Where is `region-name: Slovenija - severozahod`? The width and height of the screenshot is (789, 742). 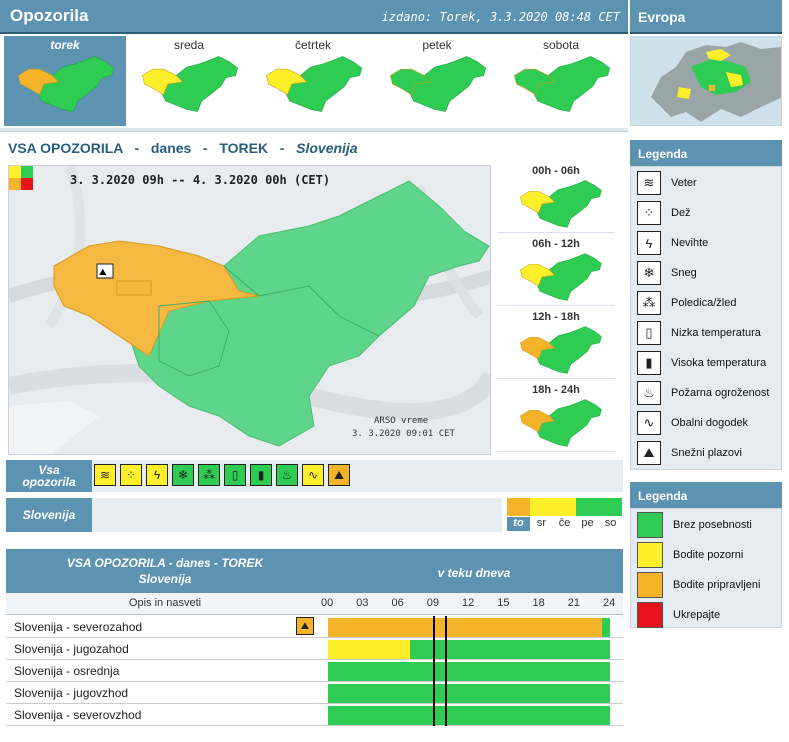 region-name: Slovenija - severozahod is located at coordinates (78, 627).